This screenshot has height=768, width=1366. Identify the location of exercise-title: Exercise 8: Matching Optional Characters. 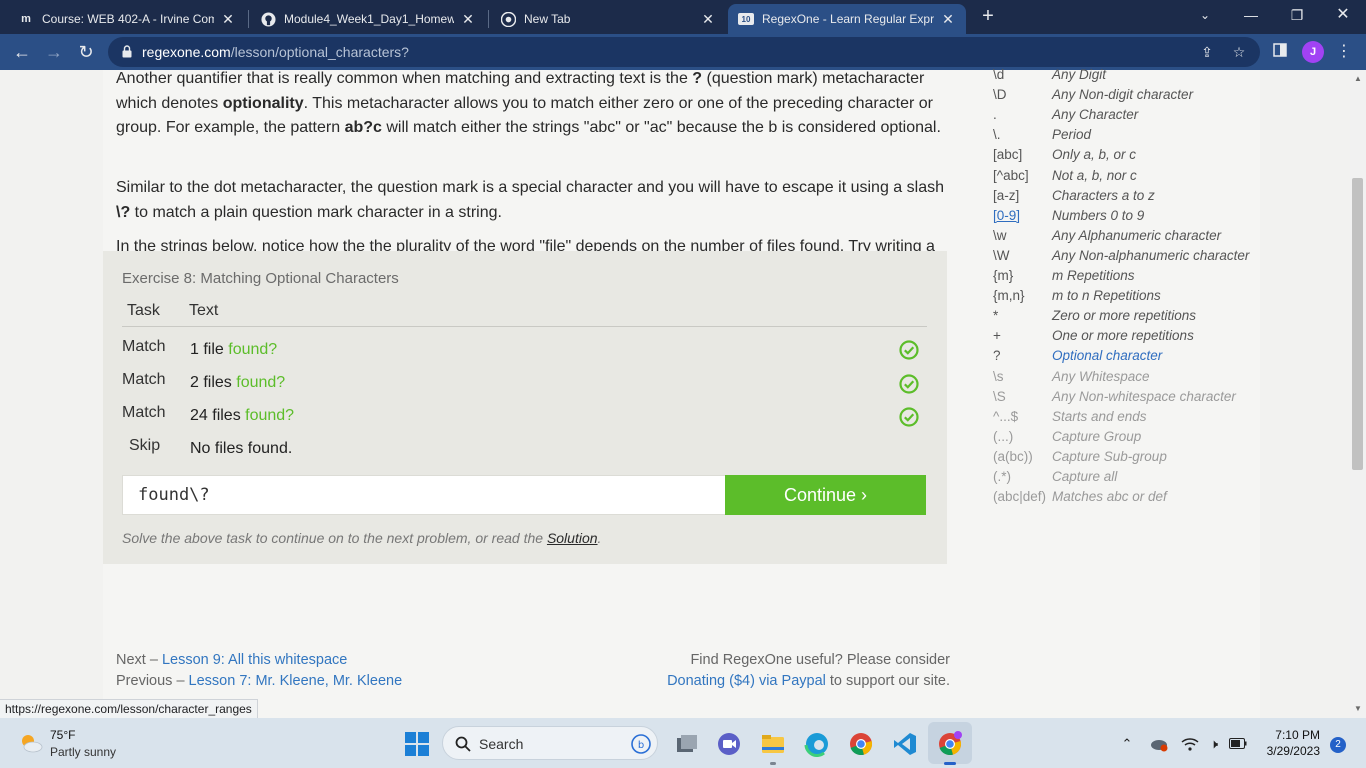
(260, 278).